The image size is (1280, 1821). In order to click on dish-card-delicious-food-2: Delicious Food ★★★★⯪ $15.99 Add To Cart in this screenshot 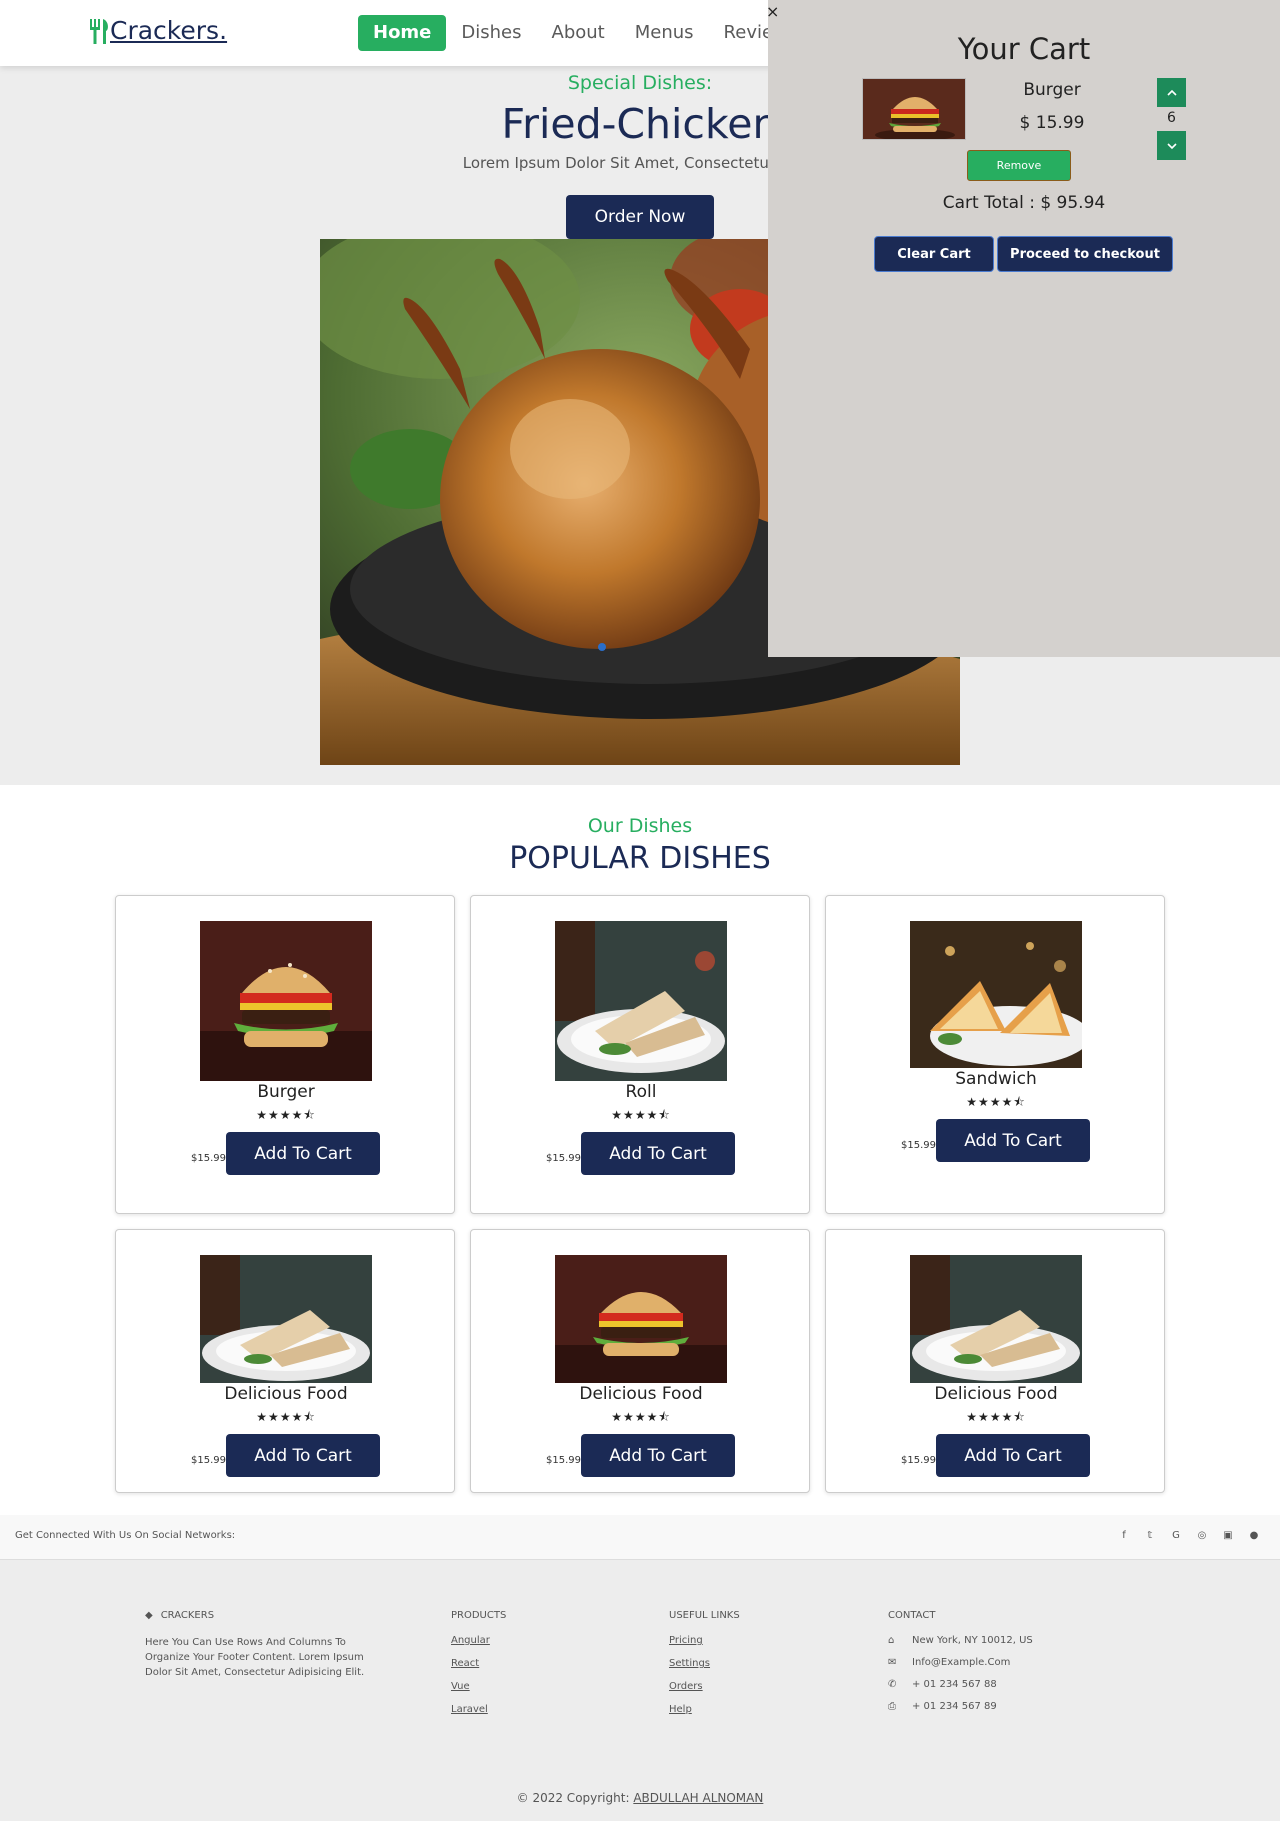, I will do `click(640, 1361)`.